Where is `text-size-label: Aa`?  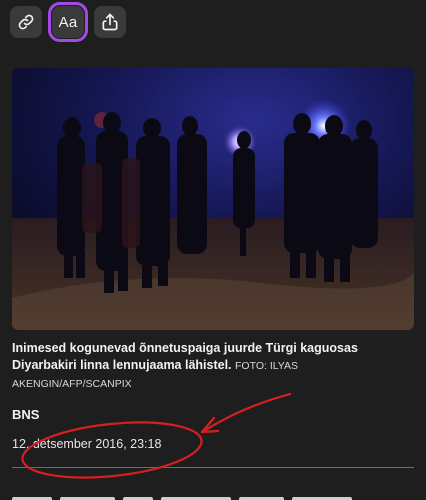
text-size-label: Aa is located at coordinates (68, 22).